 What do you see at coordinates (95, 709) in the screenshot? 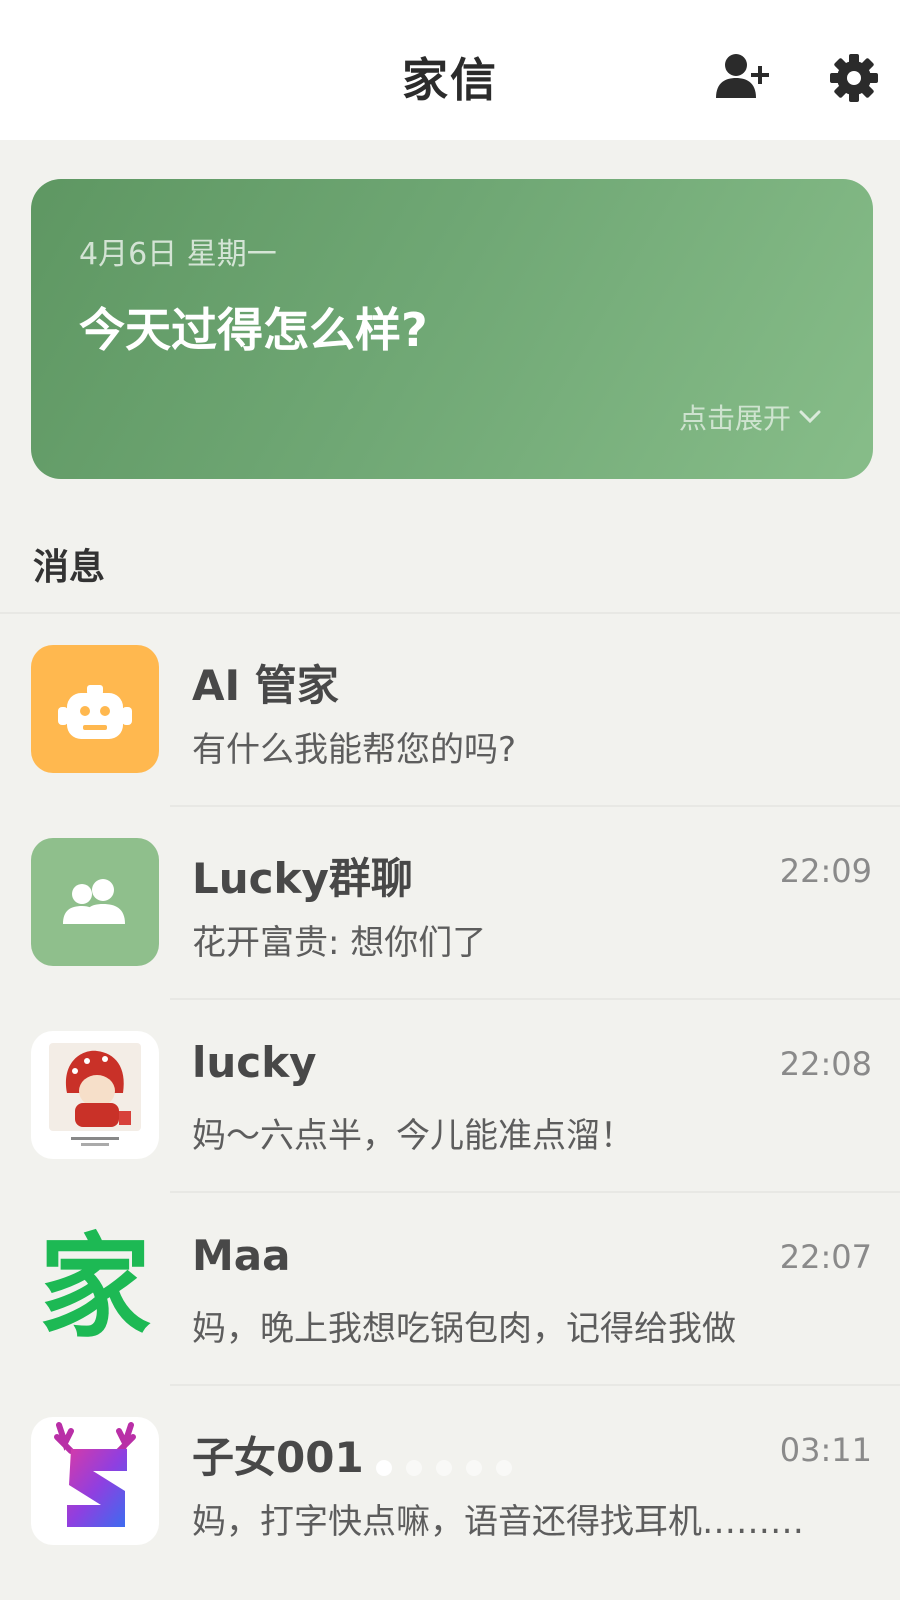
I see `robot-icon` at bounding box center [95, 709].